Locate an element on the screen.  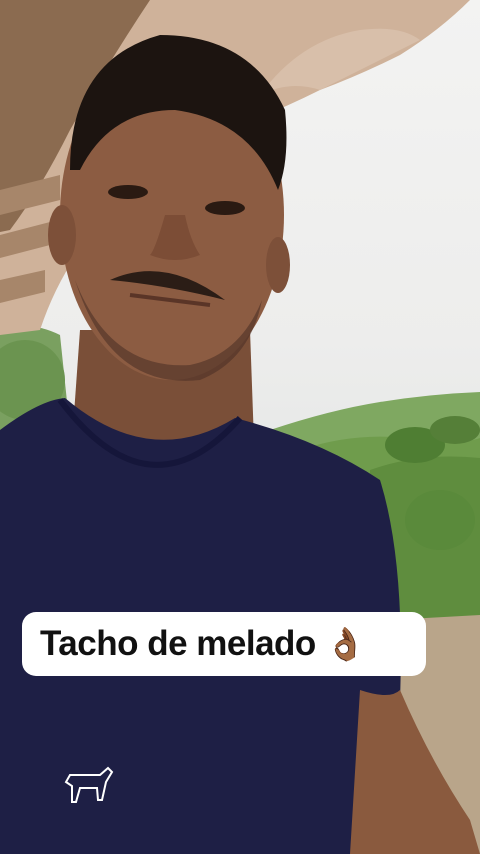
ok-hand-emoji: 👌🏾 is located at coordinates (345, 644).